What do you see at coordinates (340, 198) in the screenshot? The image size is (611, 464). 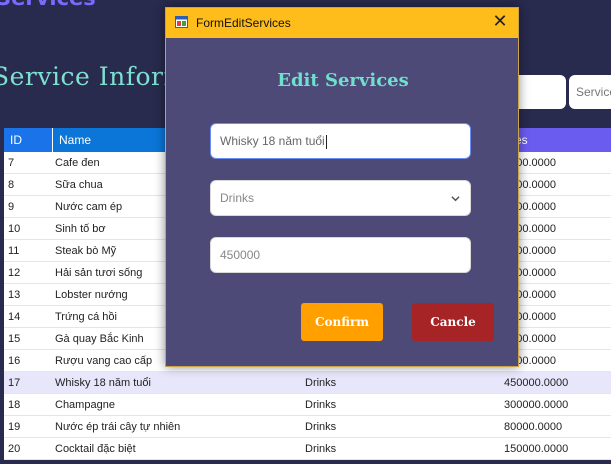 I see `category-dropdown: Drinks` at bounding box center [340, 198].